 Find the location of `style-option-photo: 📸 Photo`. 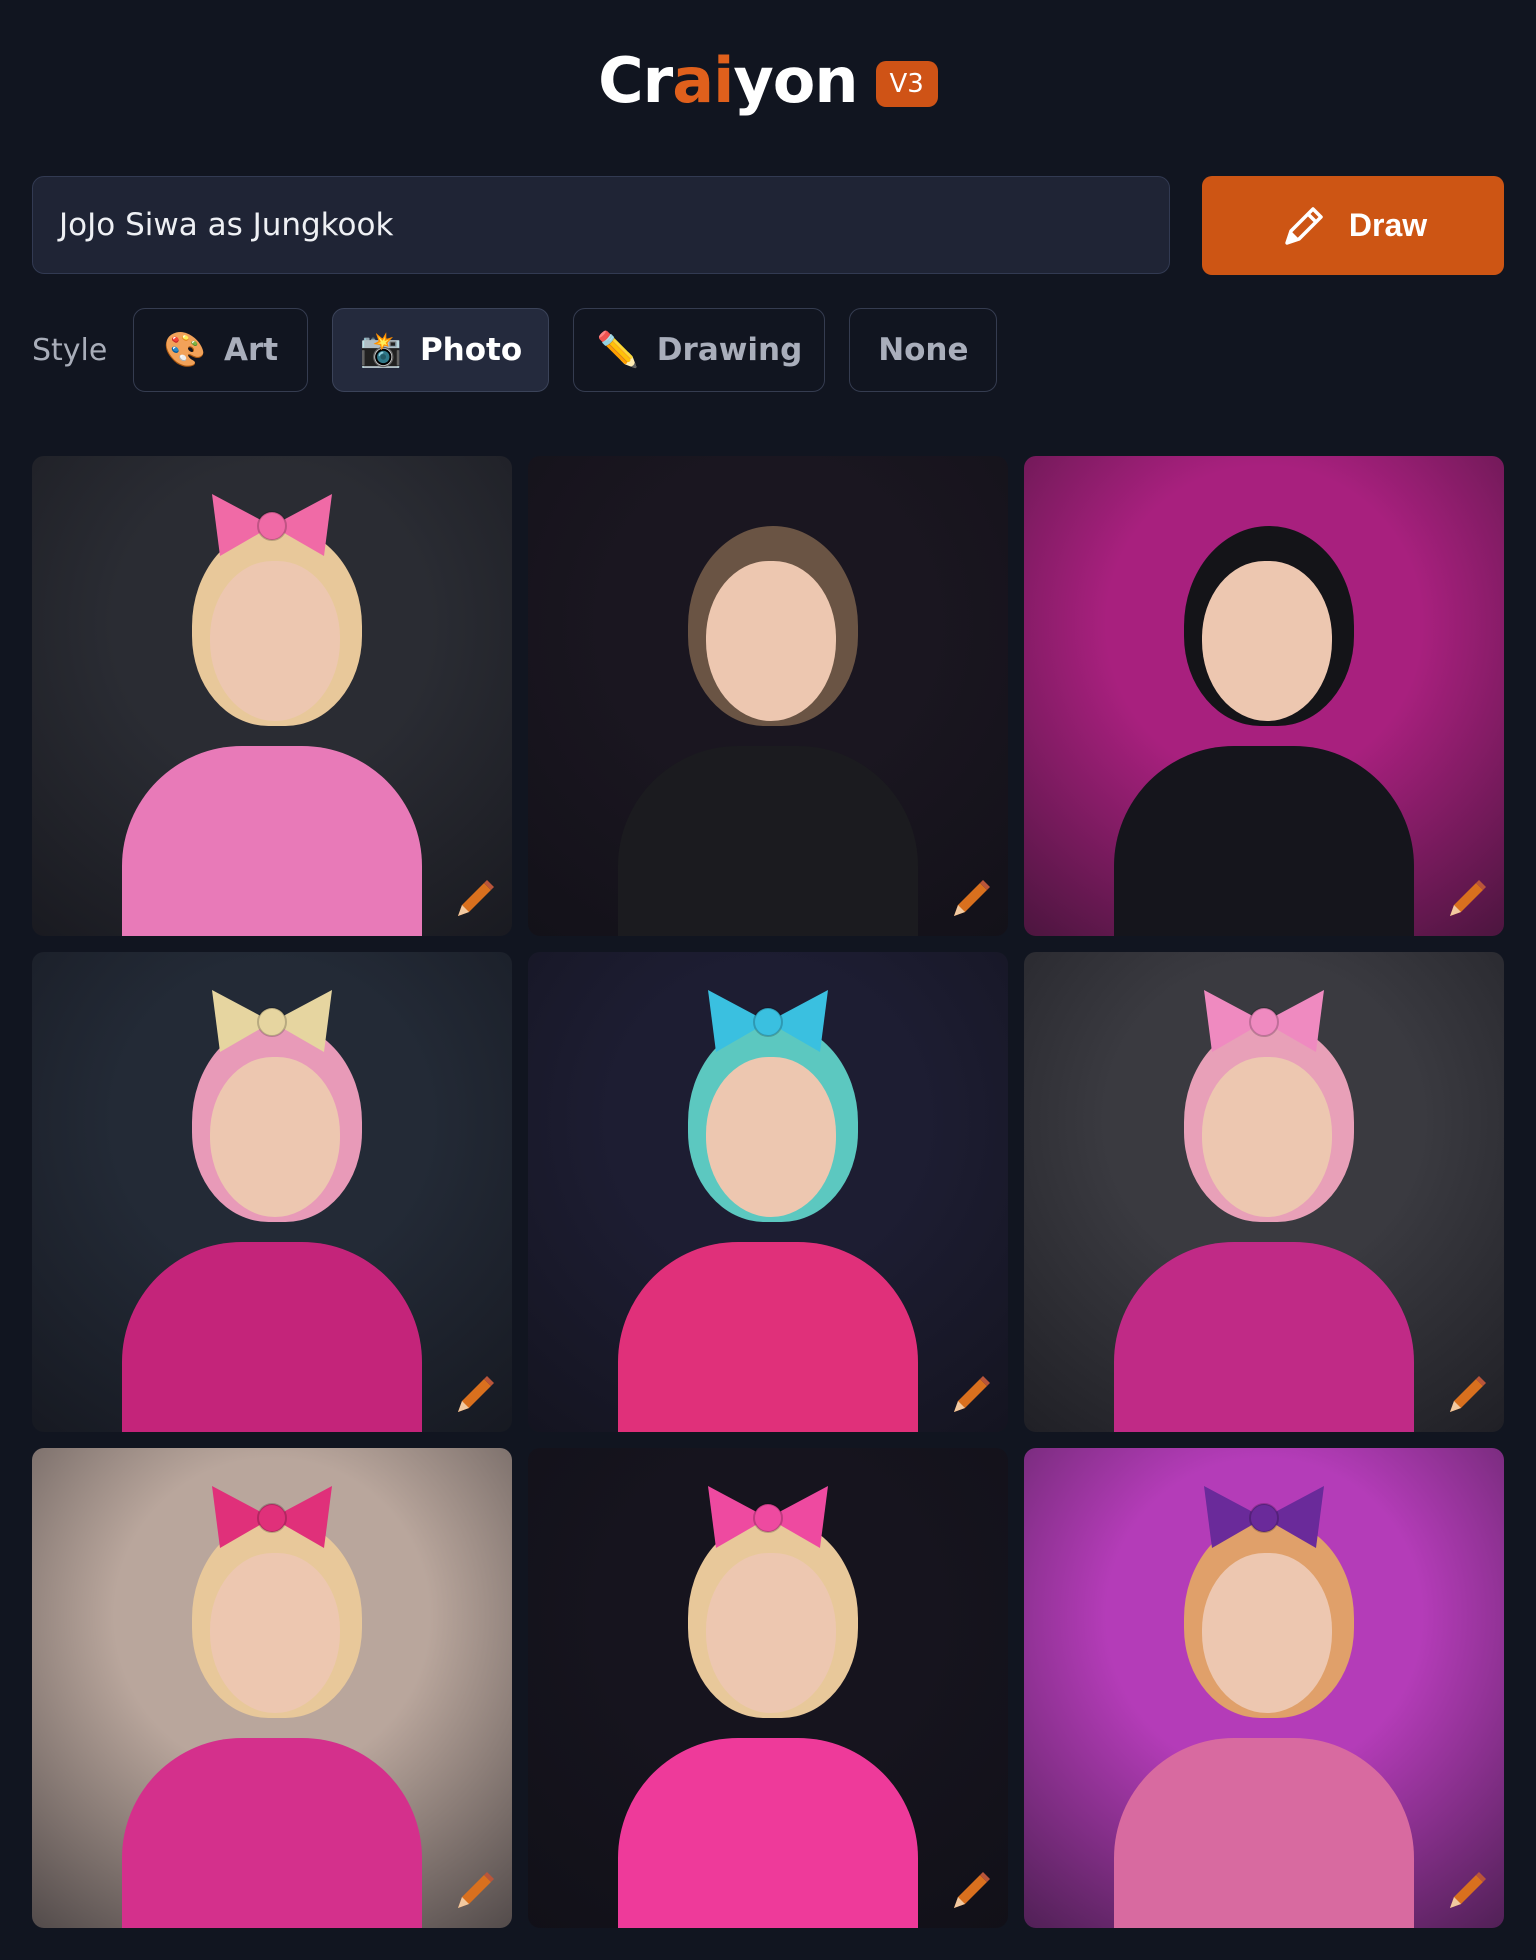

style-option-photo: 📸 Photo is located at coordinates (441, 350).